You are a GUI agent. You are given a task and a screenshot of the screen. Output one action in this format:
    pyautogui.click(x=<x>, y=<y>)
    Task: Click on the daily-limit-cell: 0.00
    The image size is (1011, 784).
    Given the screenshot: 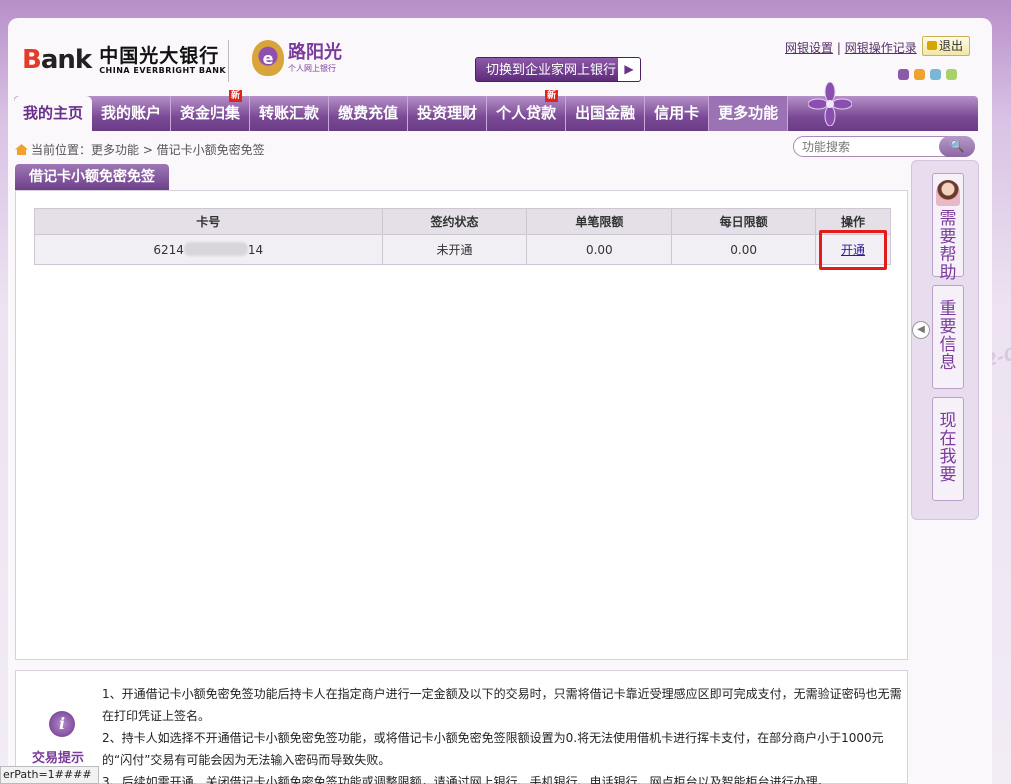 What is the action you would take?
    pyautogui.click(x=744, y=249)
    